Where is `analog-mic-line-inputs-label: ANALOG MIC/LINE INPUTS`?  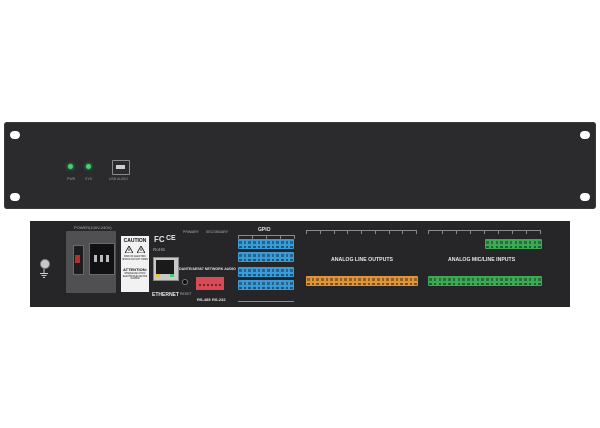 analog-mic-line-inputs-label: ANALOG MIC/LINE INPUTS is located at coordinates (482, 260).